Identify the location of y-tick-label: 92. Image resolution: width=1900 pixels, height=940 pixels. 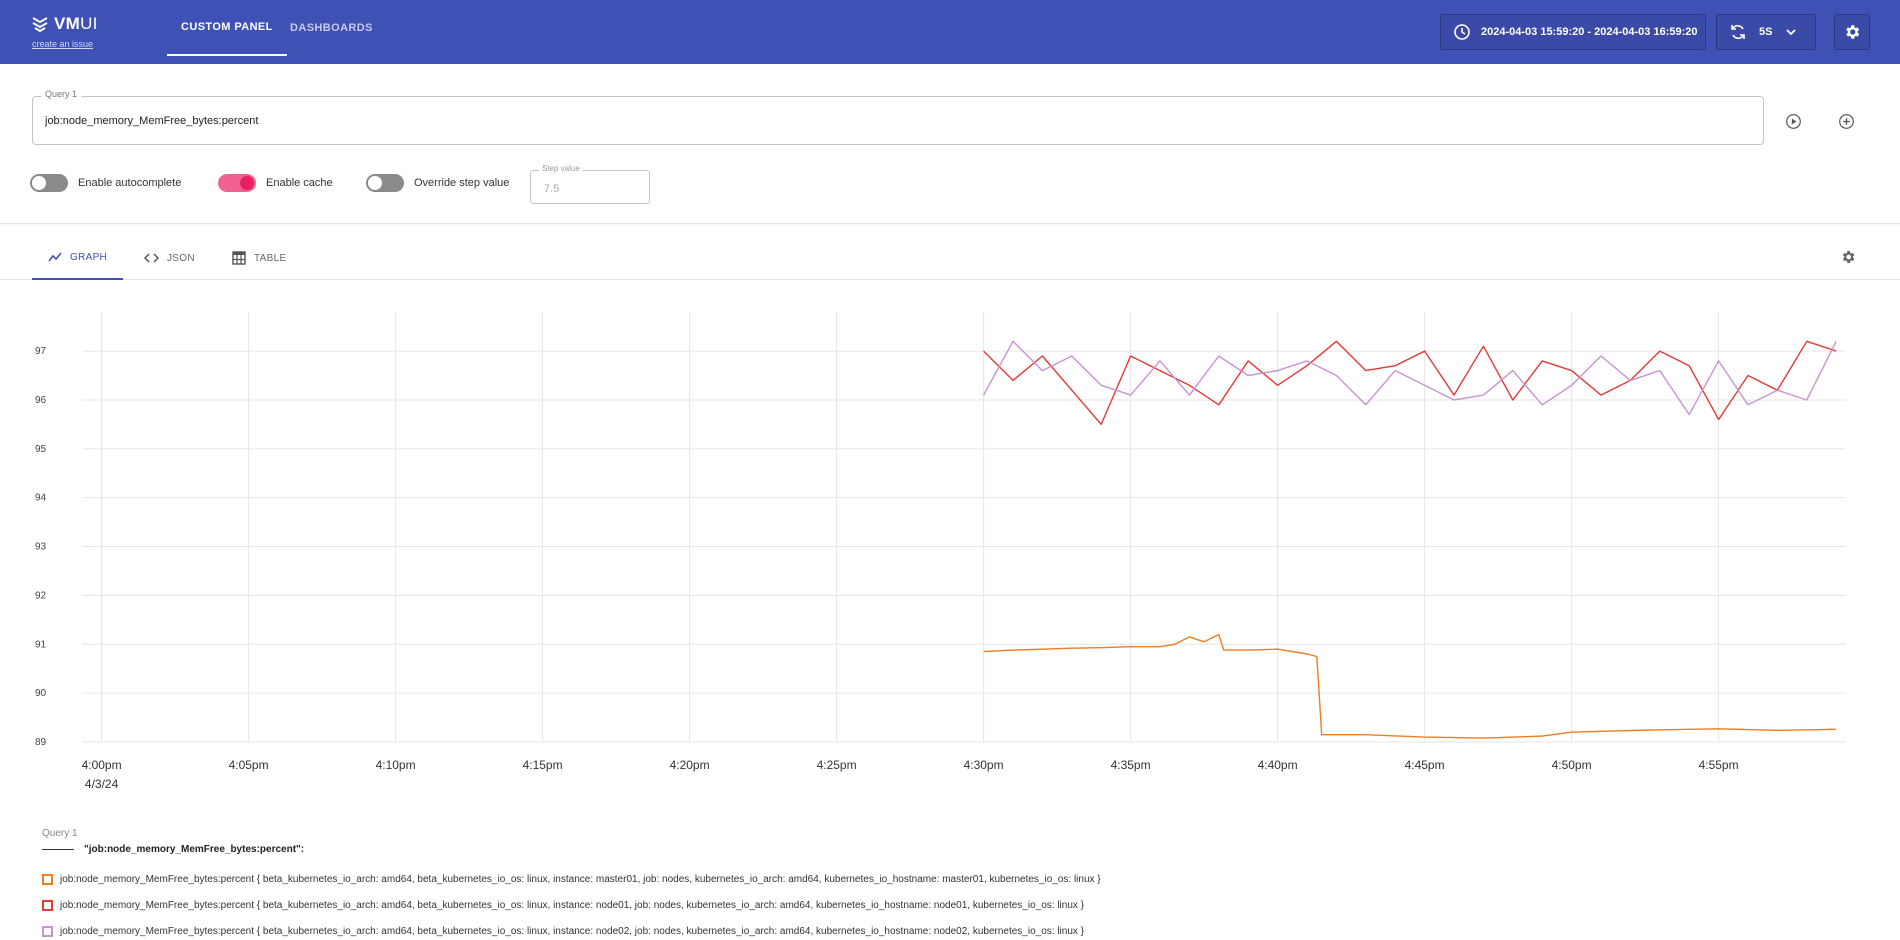
(41, 595).